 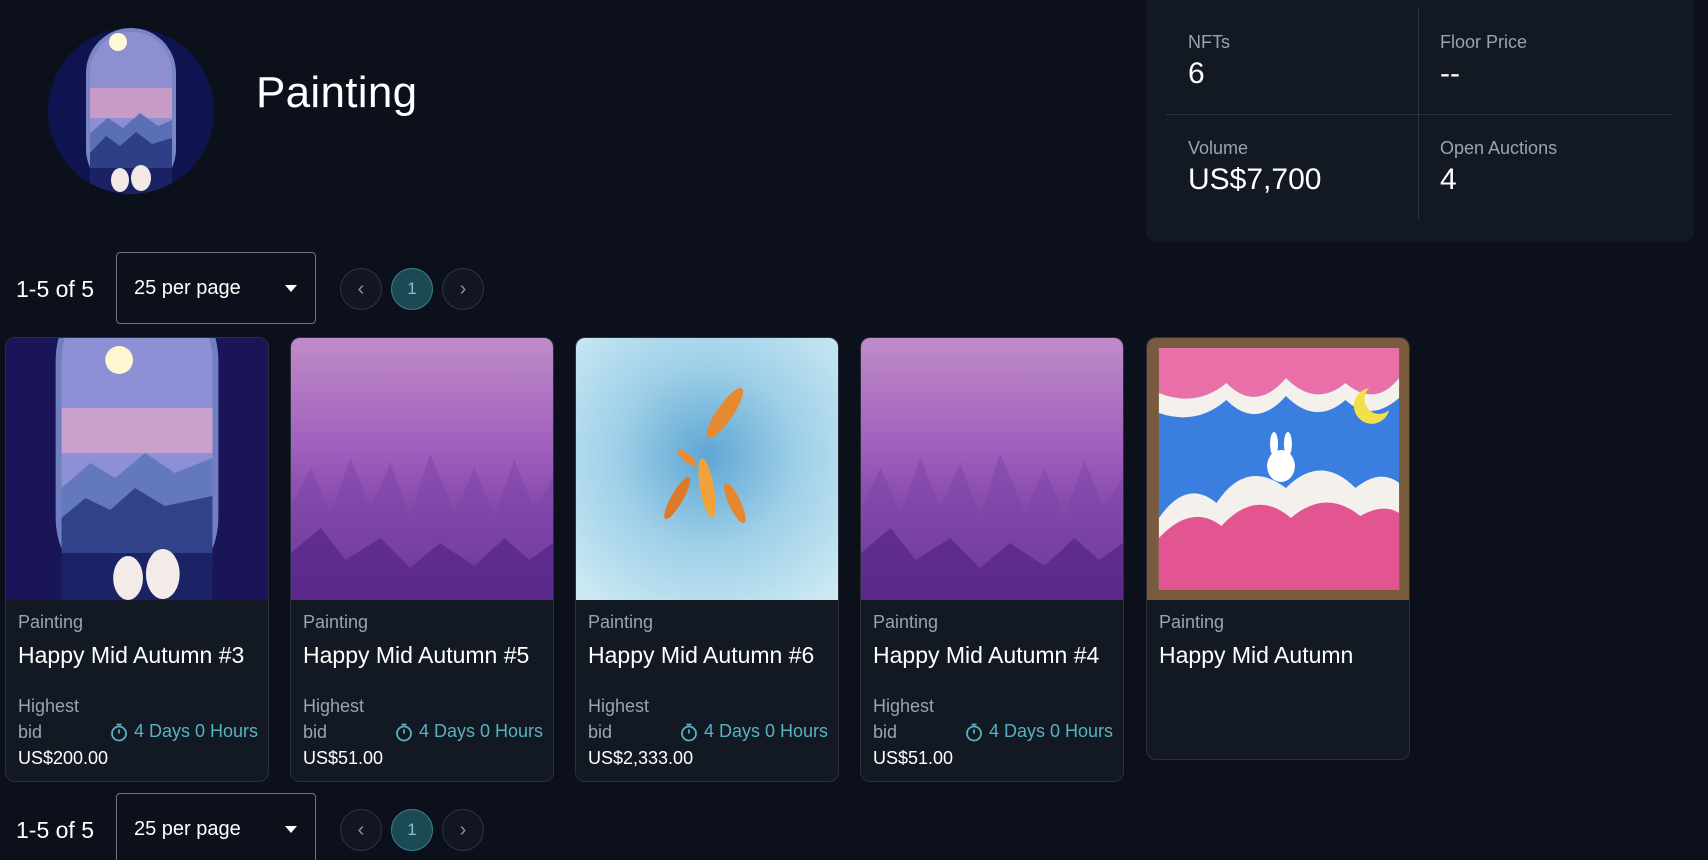 I want to click on collection-title: Painting, so click(x=337, y=92).